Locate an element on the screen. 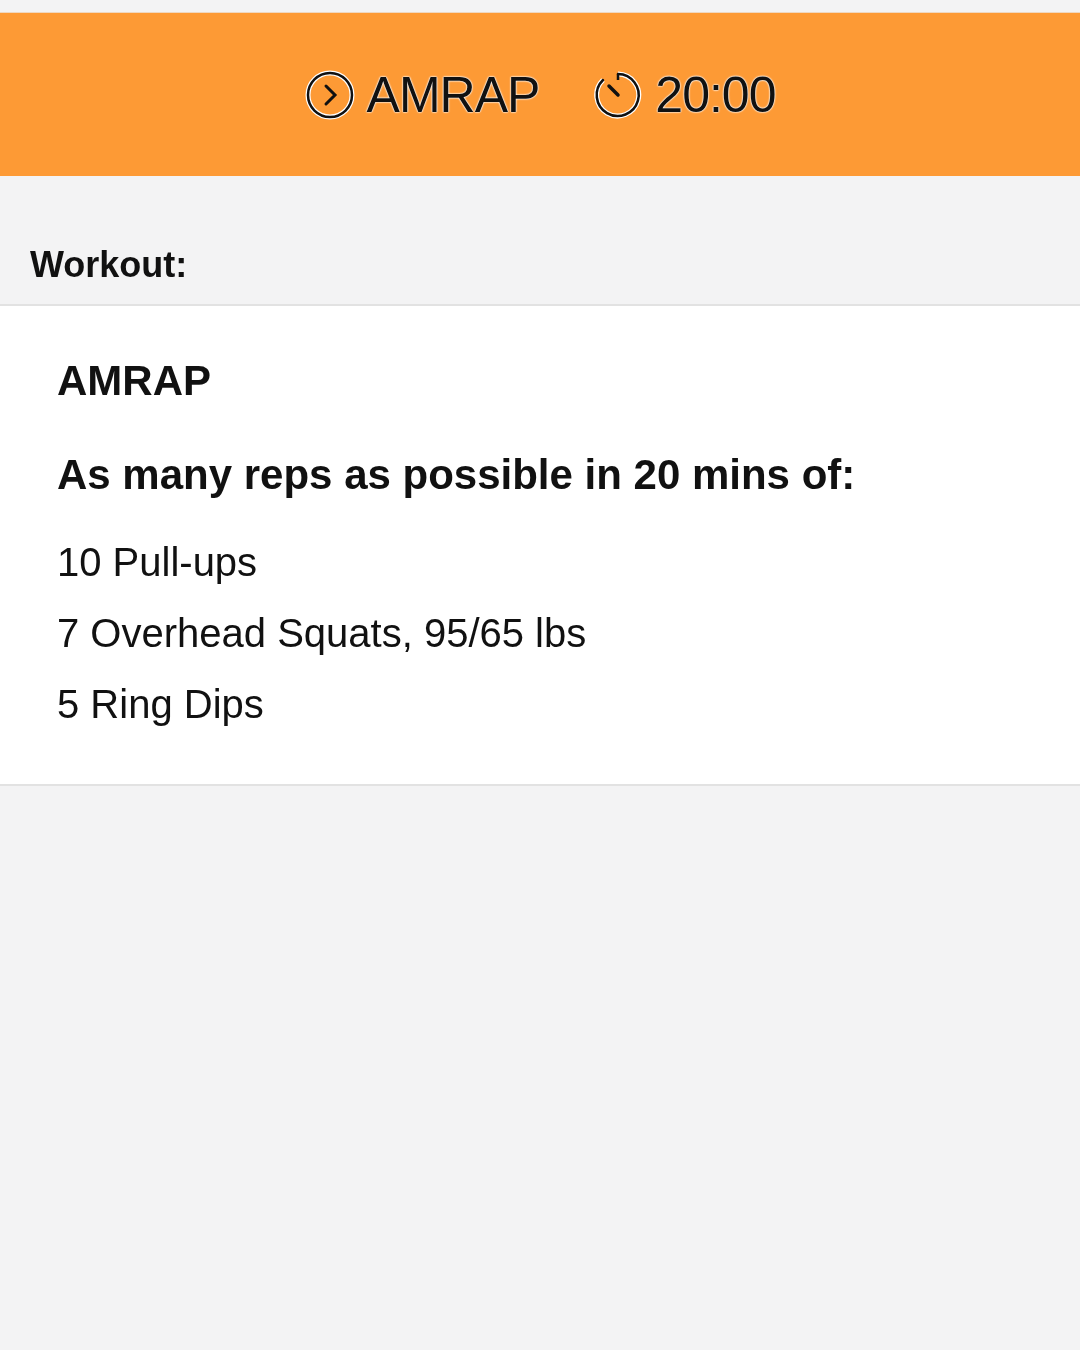  workout-title: AMRAP is located at coordinates (134, 381).